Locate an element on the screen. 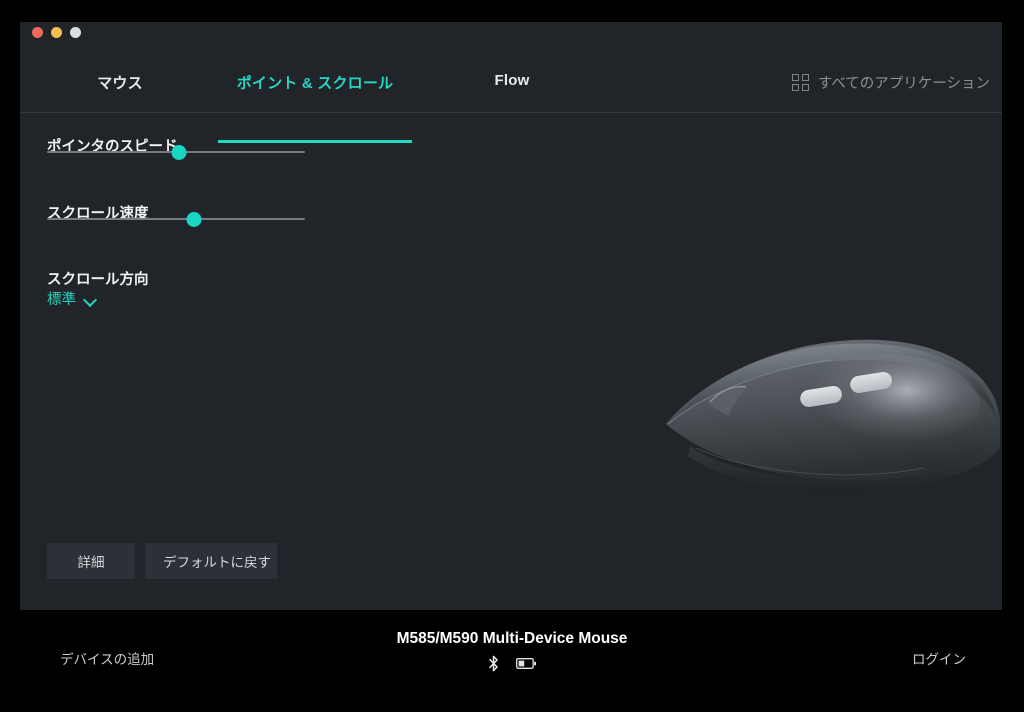  scroll-direction-label: スクロール方向 is located at coordinates (98, 280).